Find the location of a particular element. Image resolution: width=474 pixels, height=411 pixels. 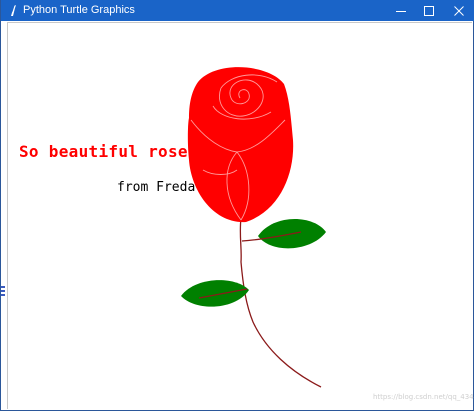

watermark-text: https://blog.csdn.net/qq_43402021 is located at coordinates (423, 397).